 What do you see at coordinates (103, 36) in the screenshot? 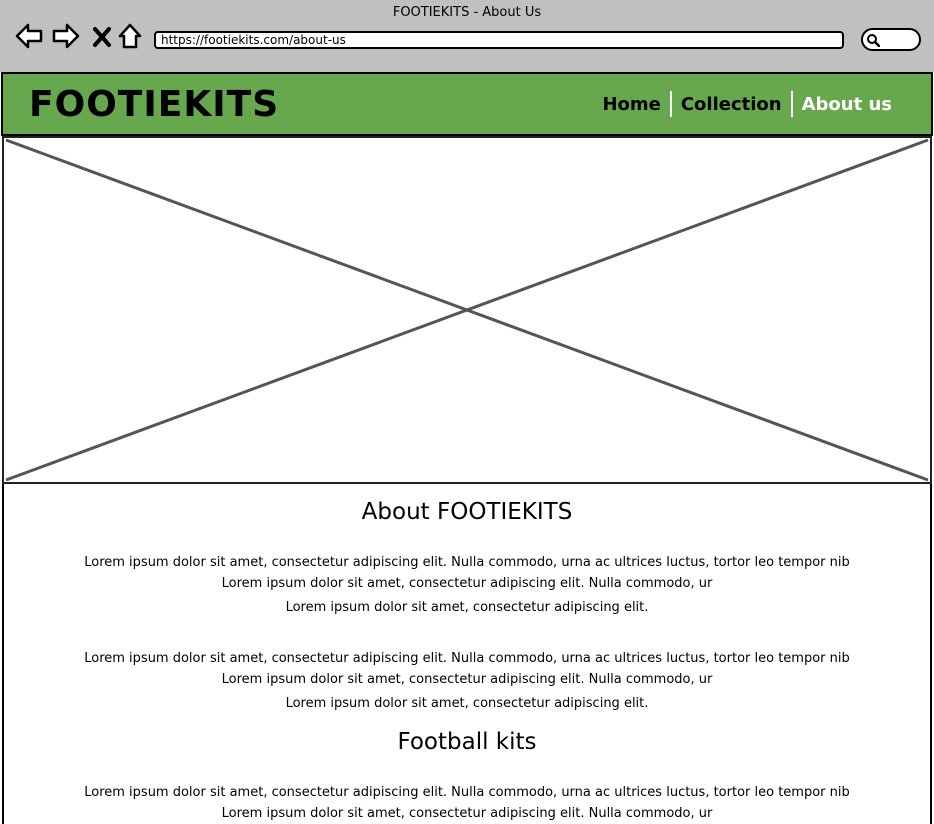
I see `close-icon` at bounding box center [103, 36].